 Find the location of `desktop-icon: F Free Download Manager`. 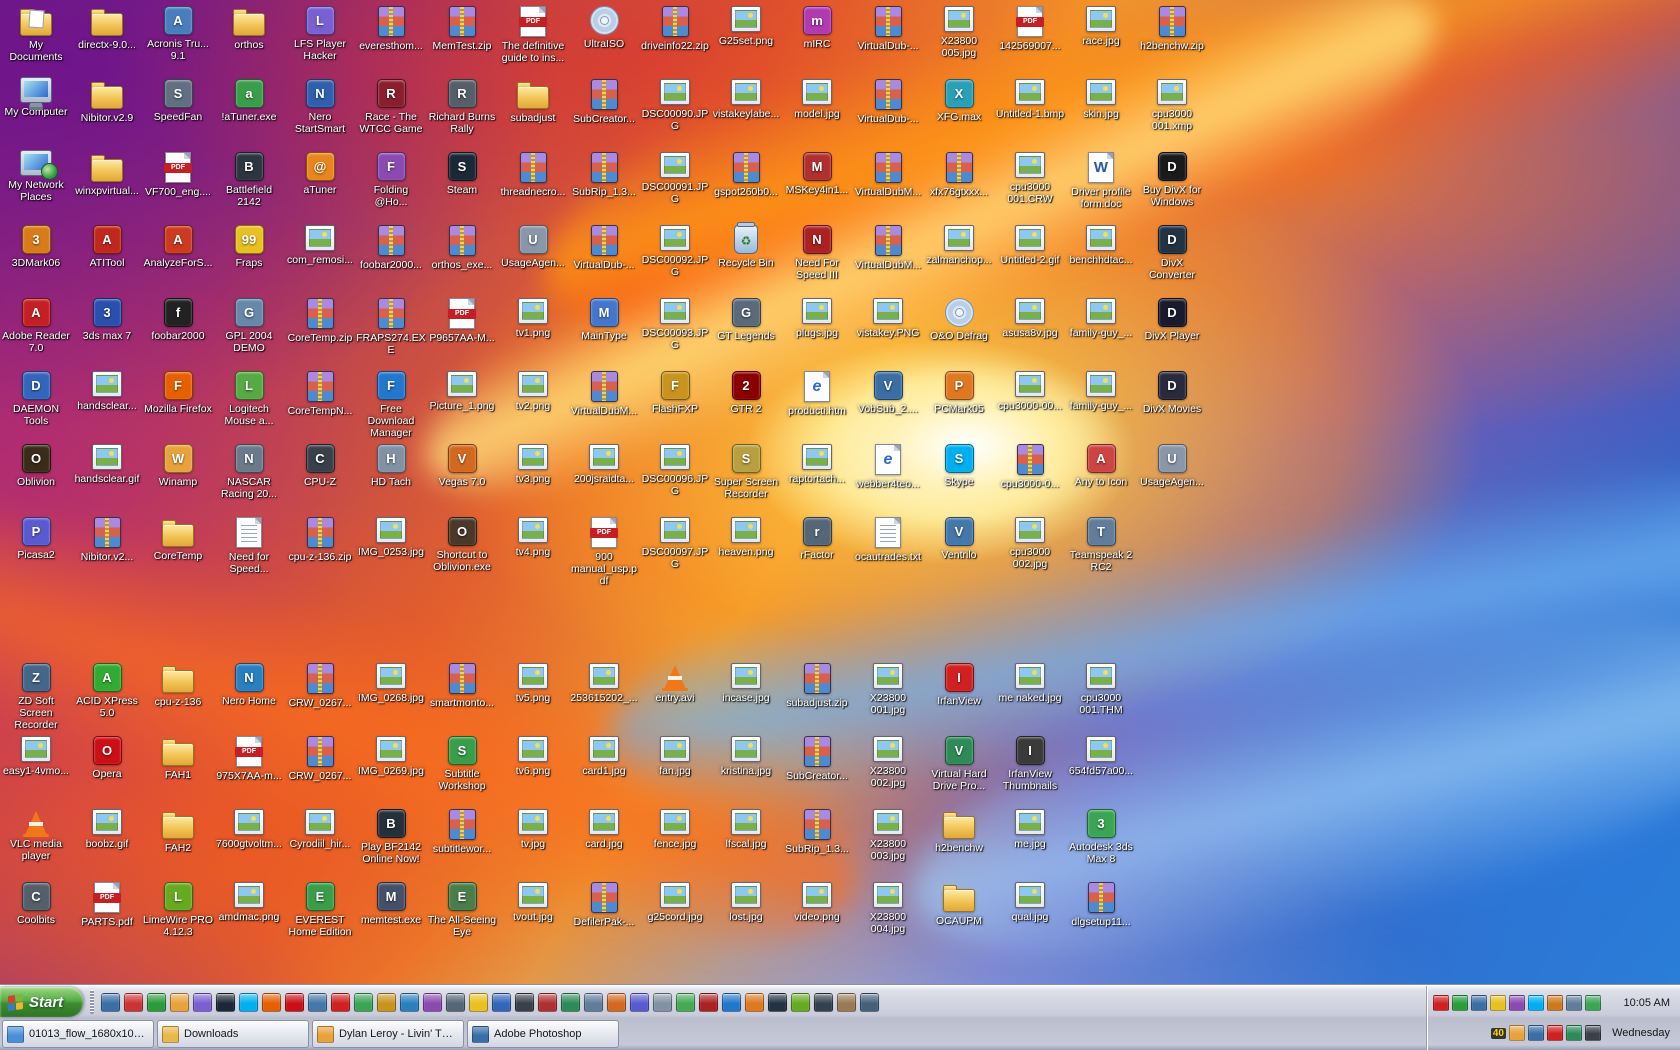

desktop-icon: F Free Download Manager is located at coordinates (391, 405).